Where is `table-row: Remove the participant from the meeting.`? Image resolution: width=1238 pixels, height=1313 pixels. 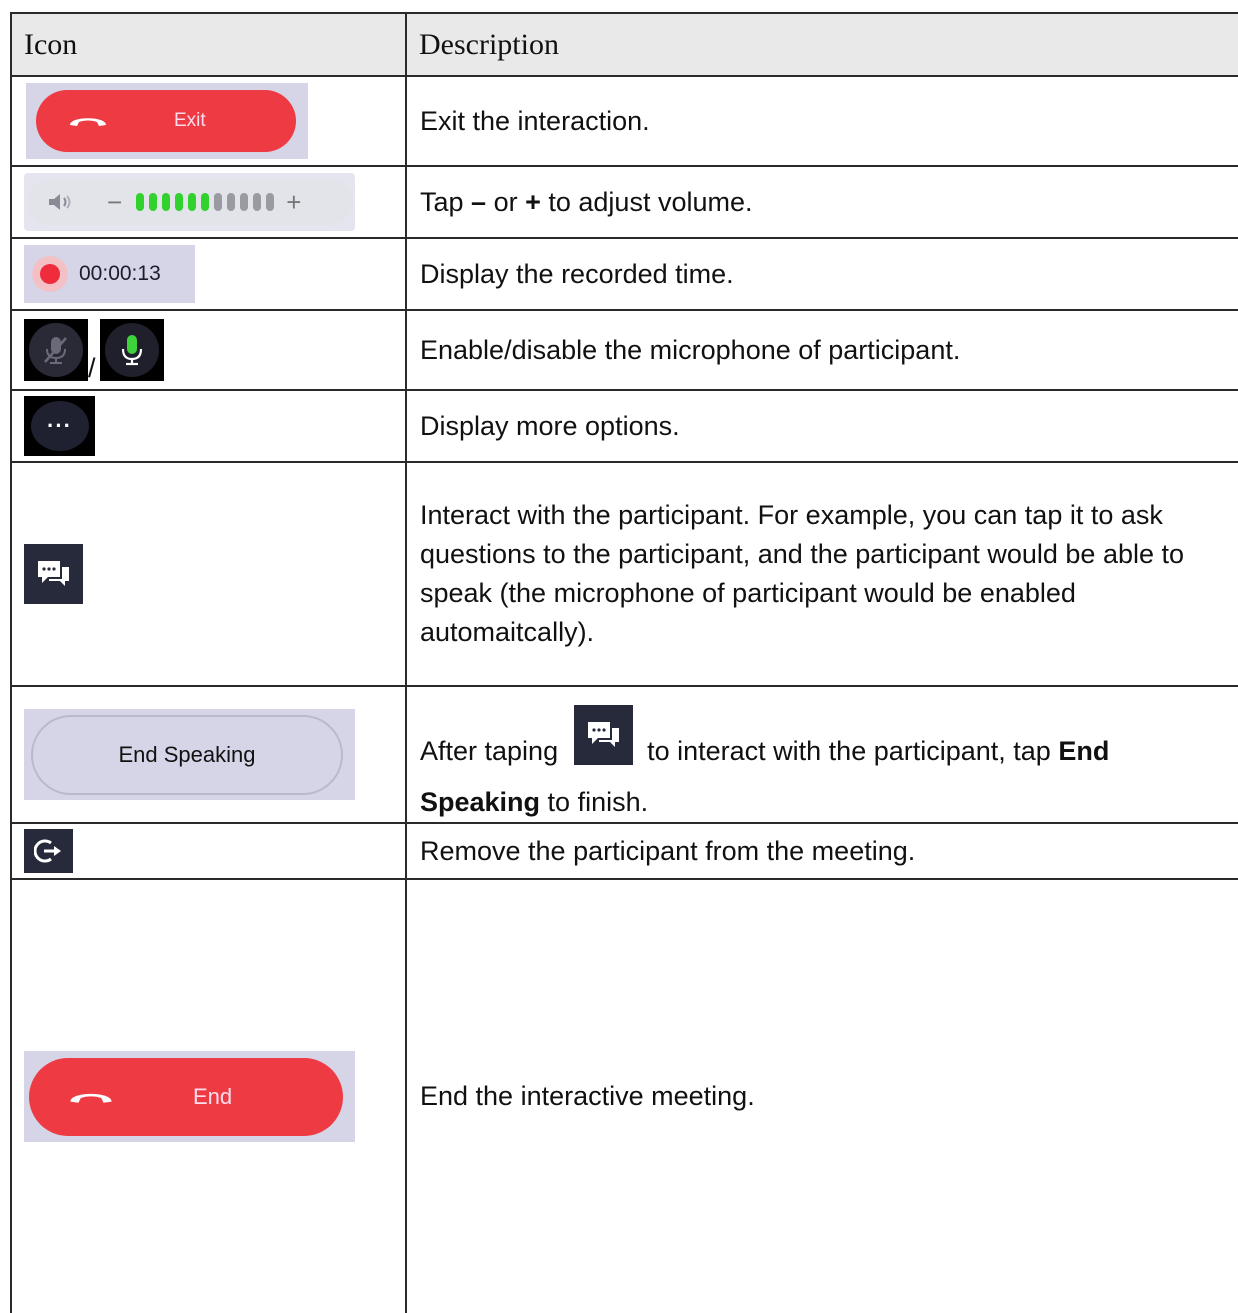 table-row: Remove the participant from the meeting. is located at coordinates (624, 851).